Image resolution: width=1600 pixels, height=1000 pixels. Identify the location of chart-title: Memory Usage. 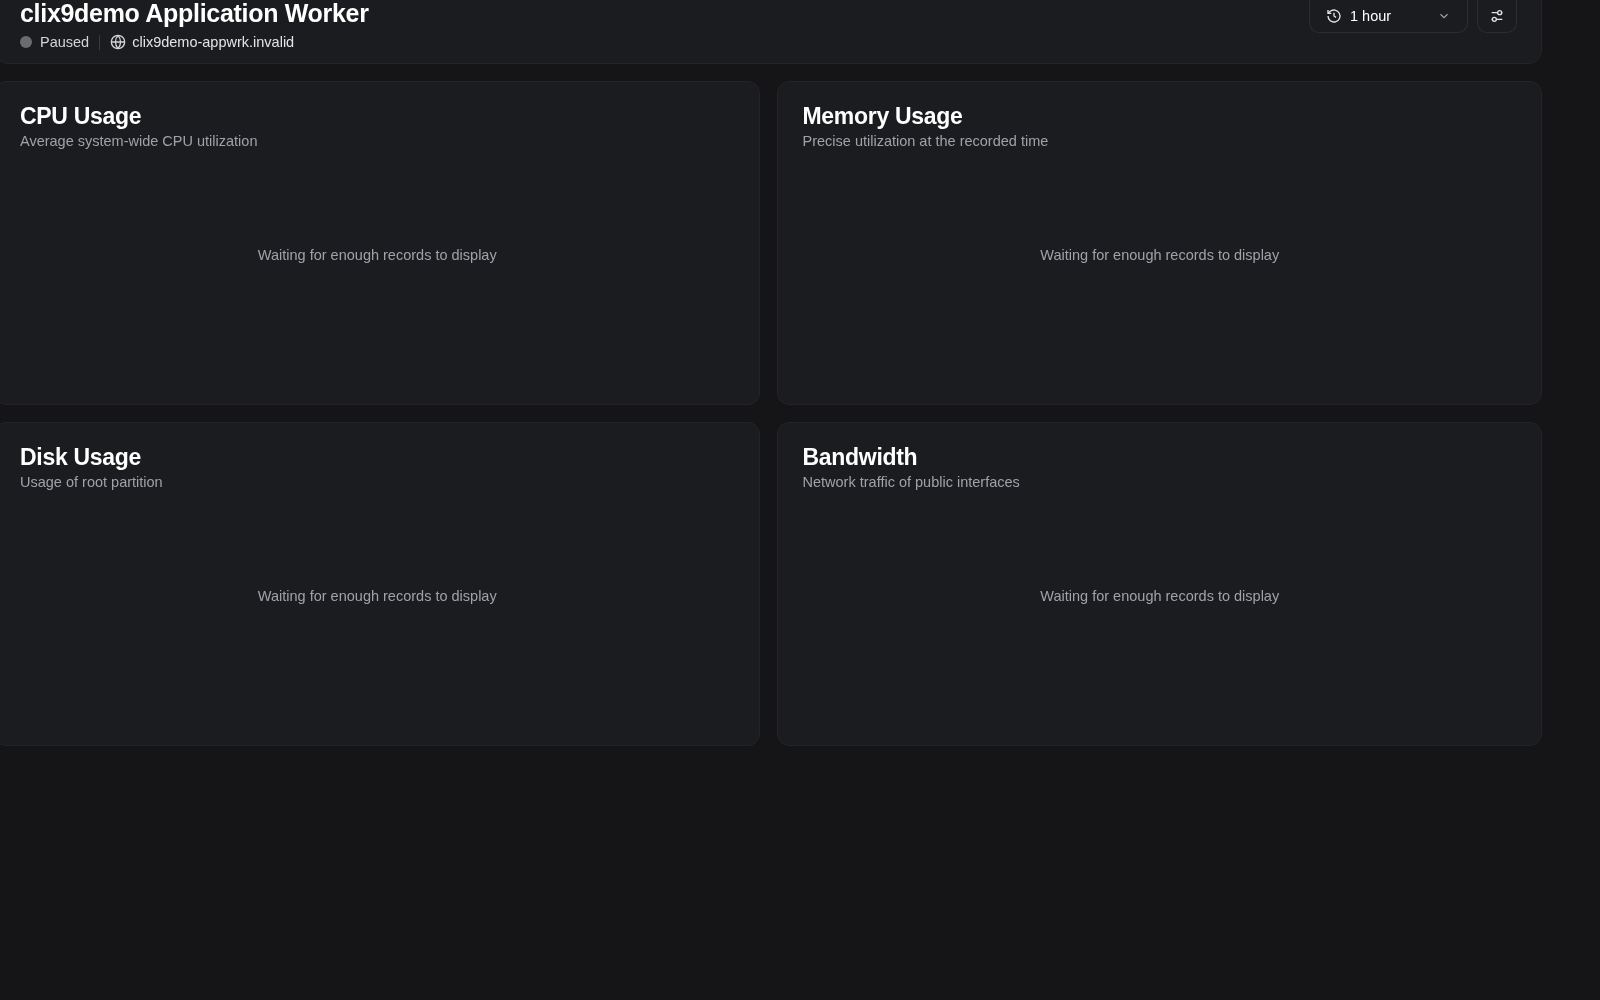
(882, 116).